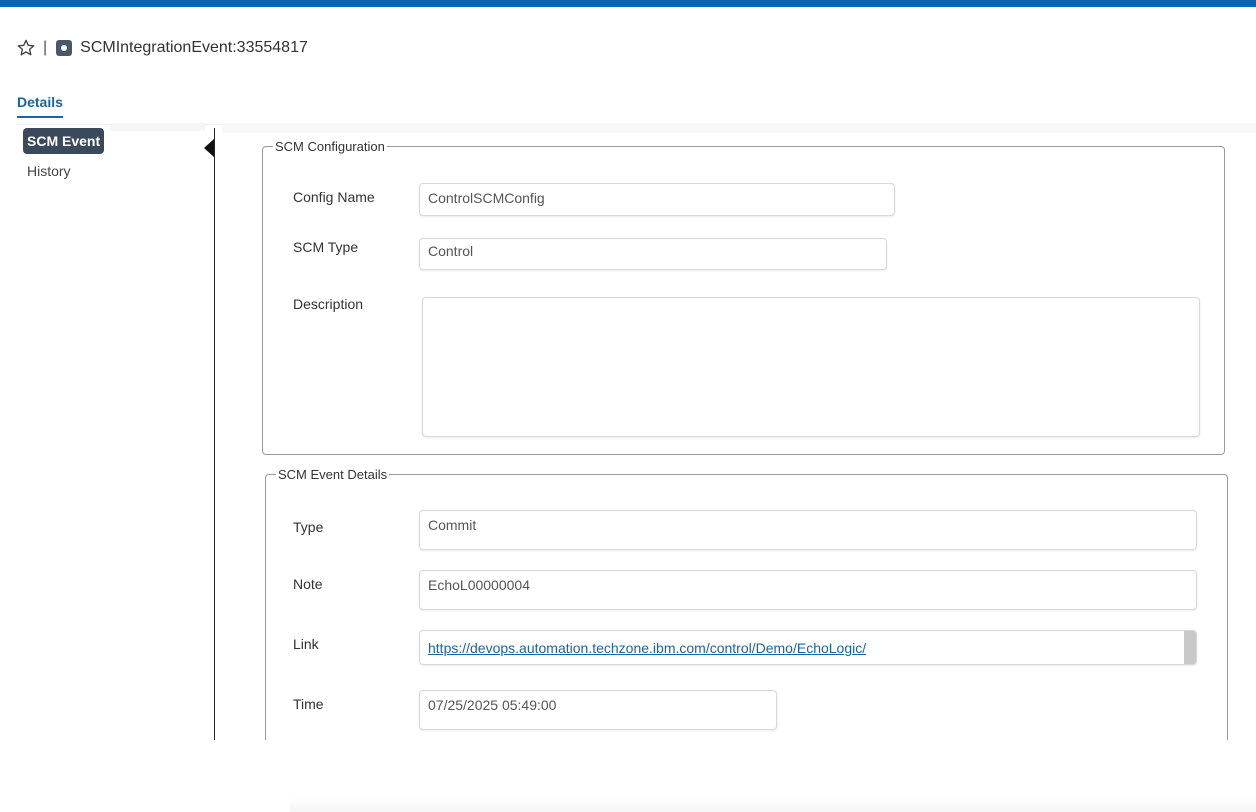 The width and height of the screenshot is (1256, 812). Describe the element at coordinates (811, 367) in the screenshot. I see `description-textarea` at that location.